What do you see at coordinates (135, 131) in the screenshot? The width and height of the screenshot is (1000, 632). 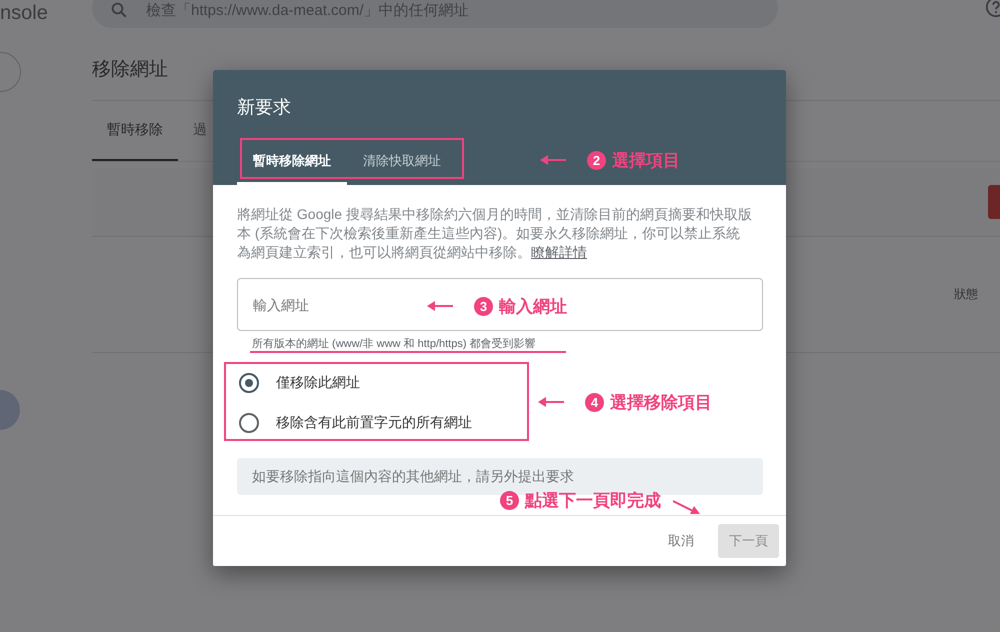 I see `page-tab: 暫時移除` at bounding box center [135, 131].